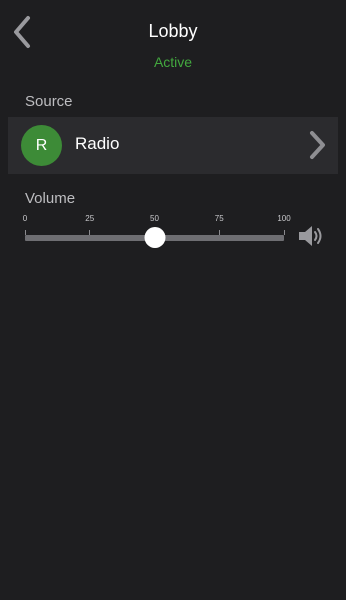 The height and width of the screenshot is (600, 346). I want to click on chevron-right-icon, so click(317, 145).